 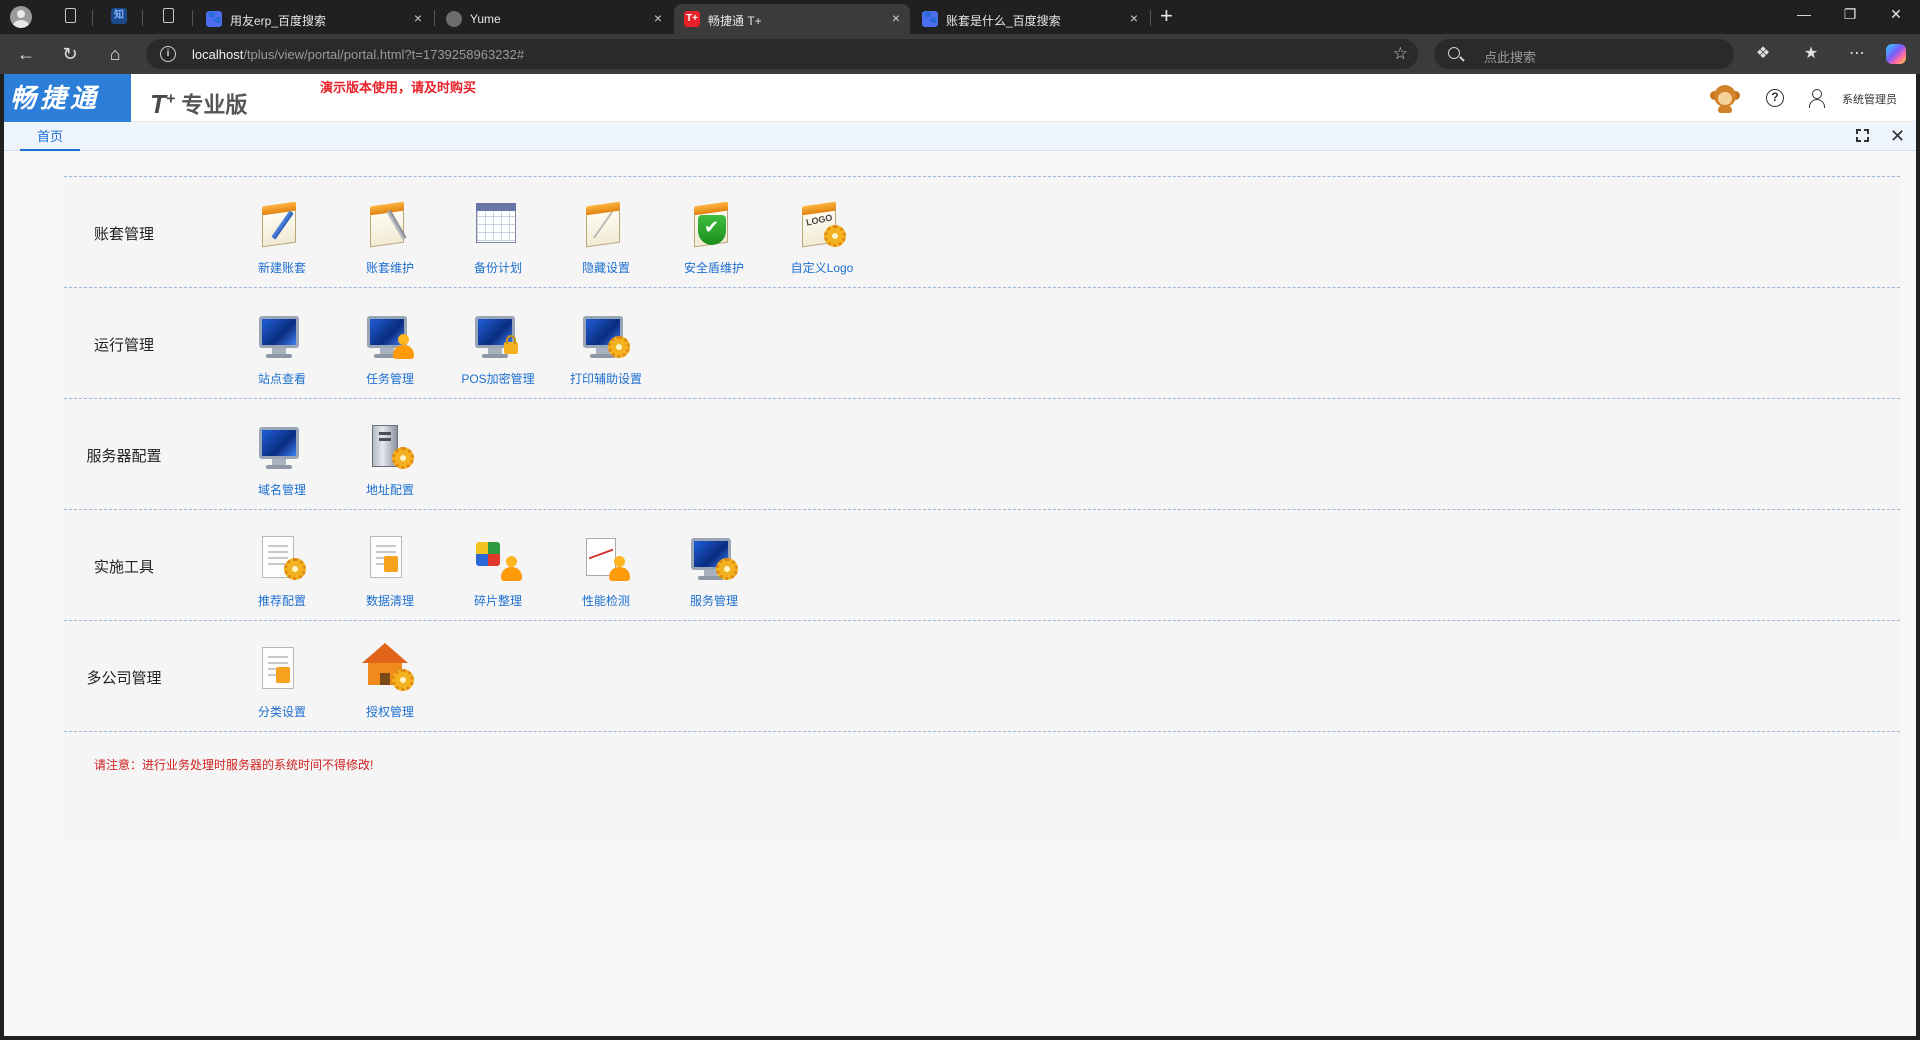 What do you see at coordinates (692, 19) in the screenshot?
I see `tplus-logo-icon: T+` at bounding box center [692, 19].